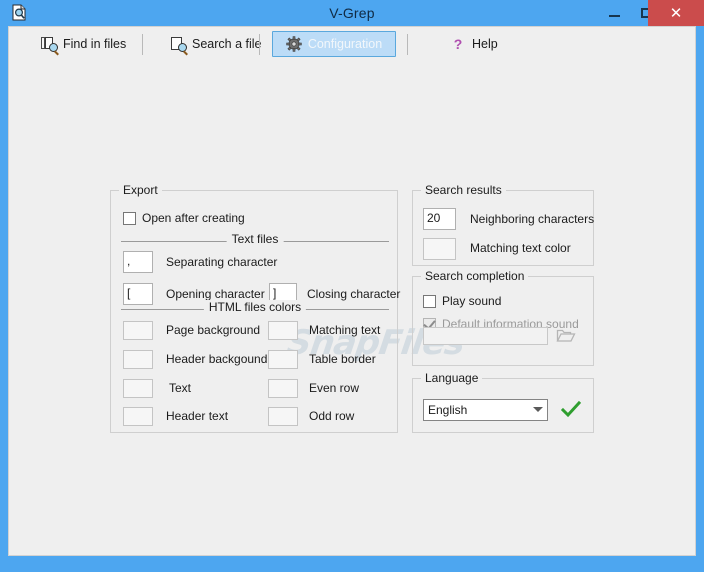  What do you see at coordinates (538, 409) in the screenshot?
I see `chevron-down-icon` at bounding box center [538, 409].